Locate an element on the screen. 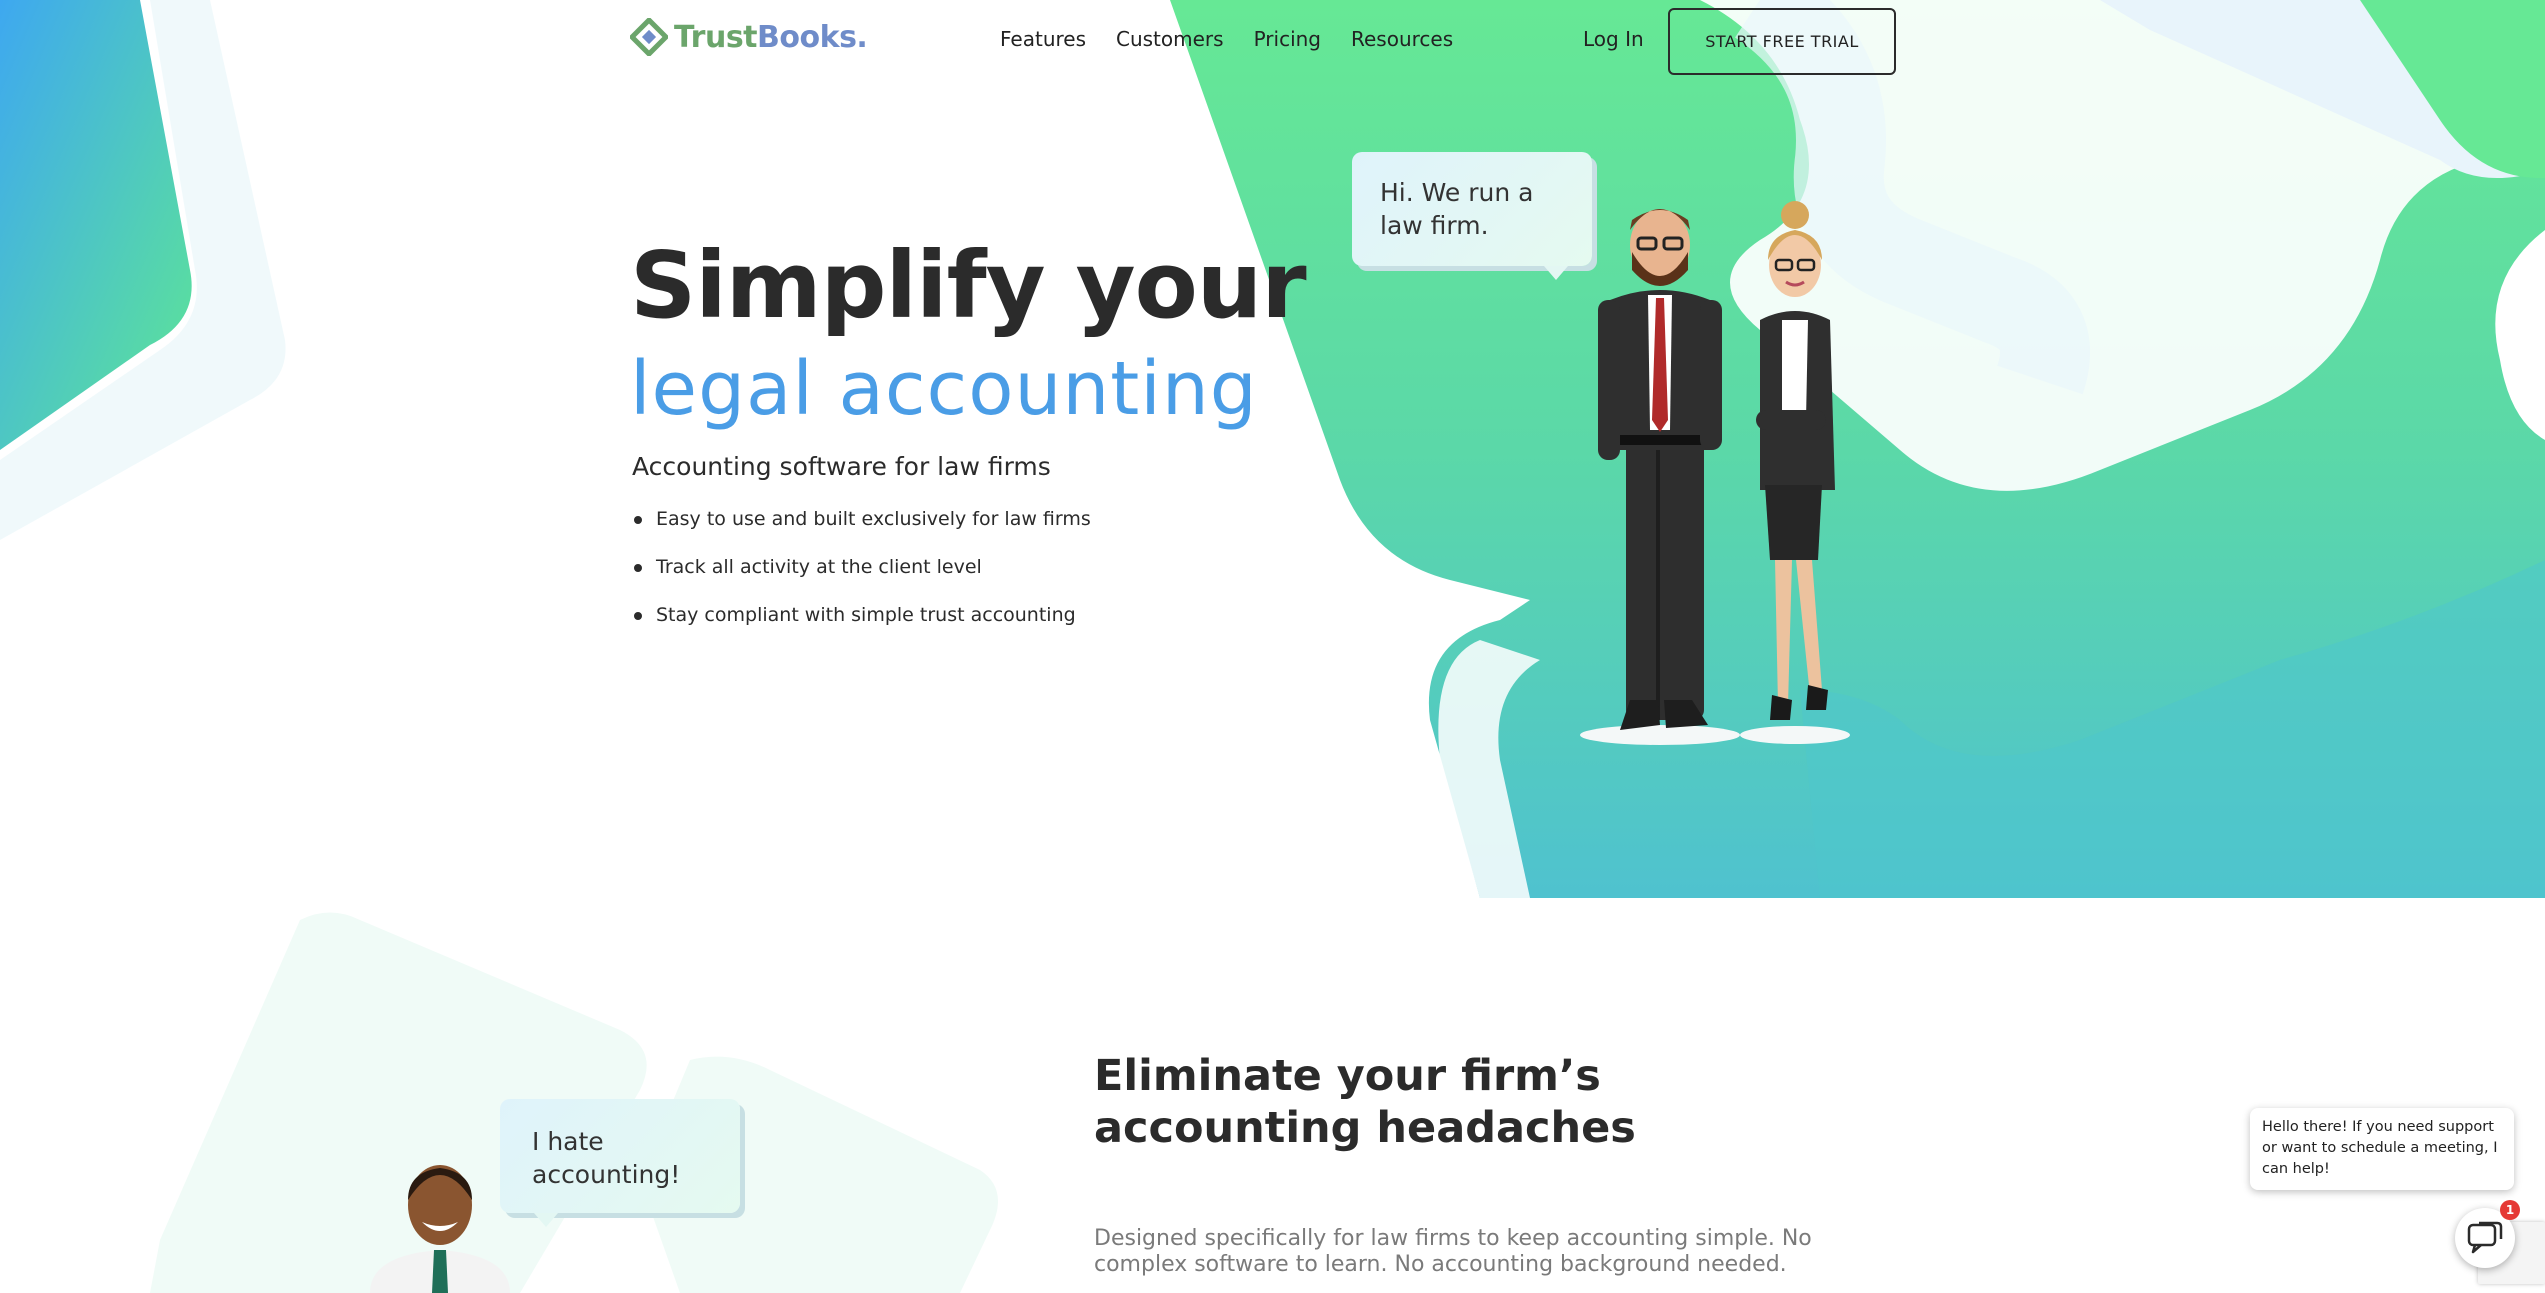  speech-bubble-hero: Hi. We run a law firm. is located at coordinates (1472, 216).